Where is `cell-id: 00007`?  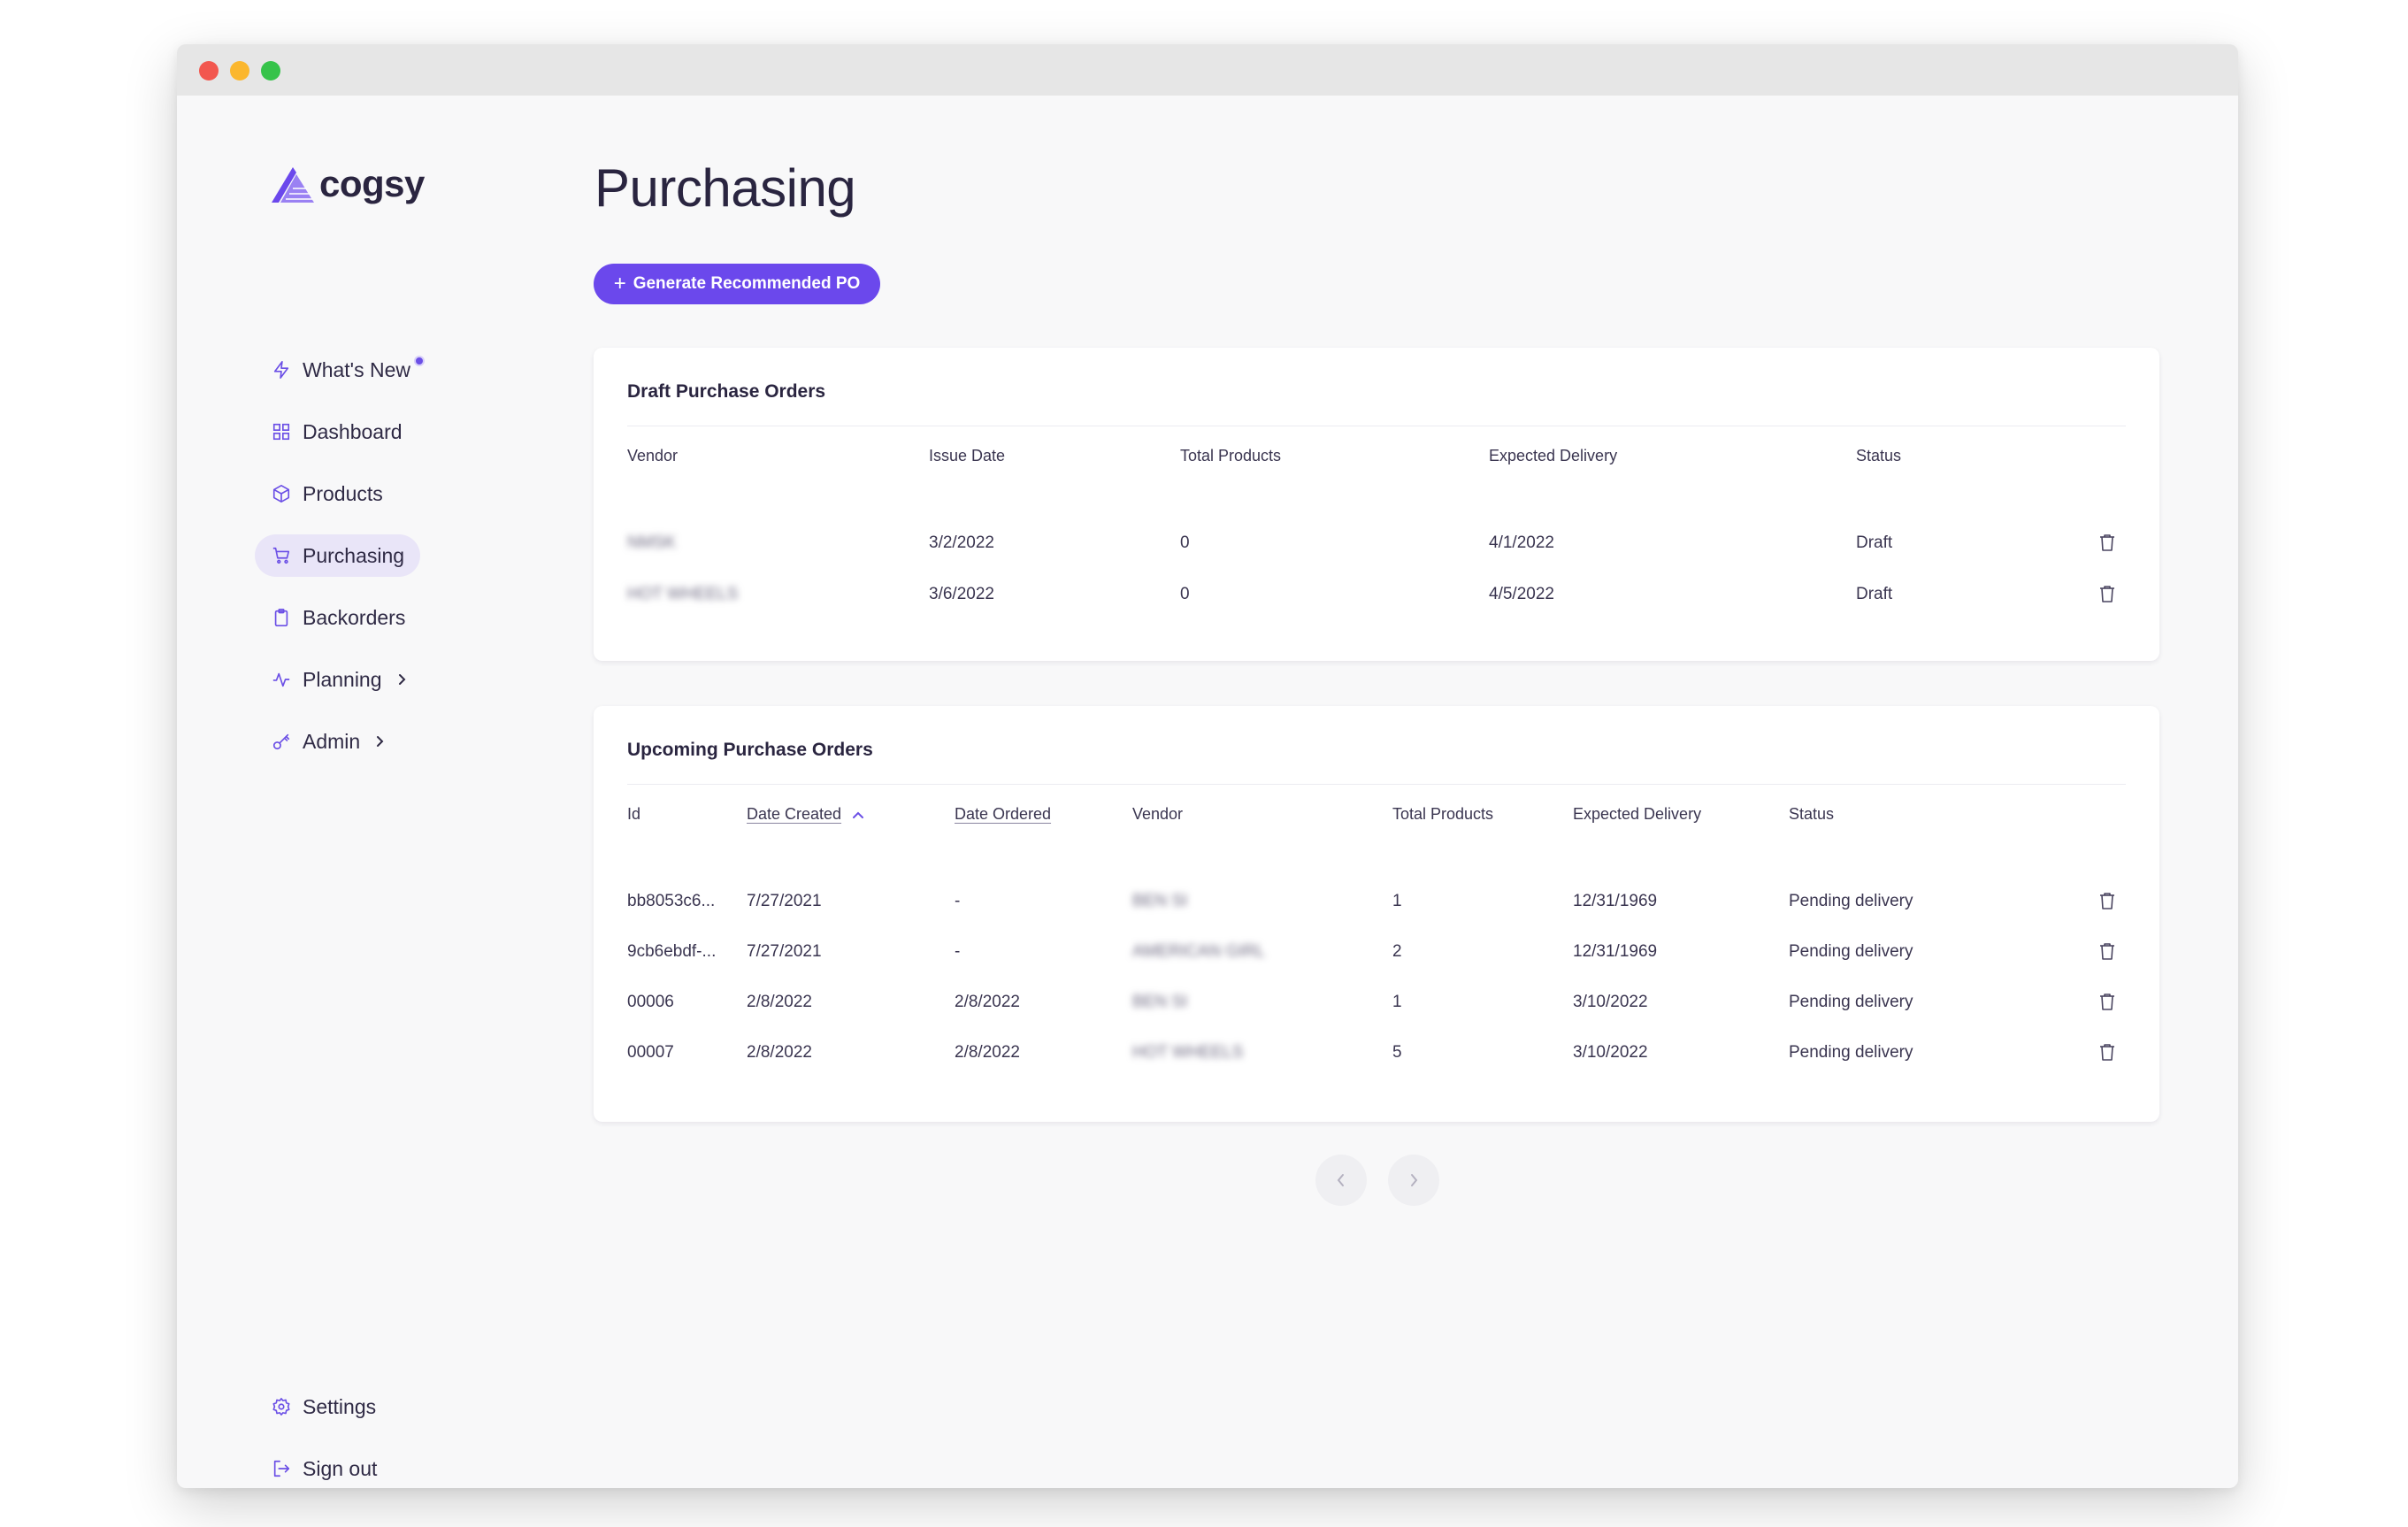 cell-id: 00007 is located at coordinates (651, 1053).